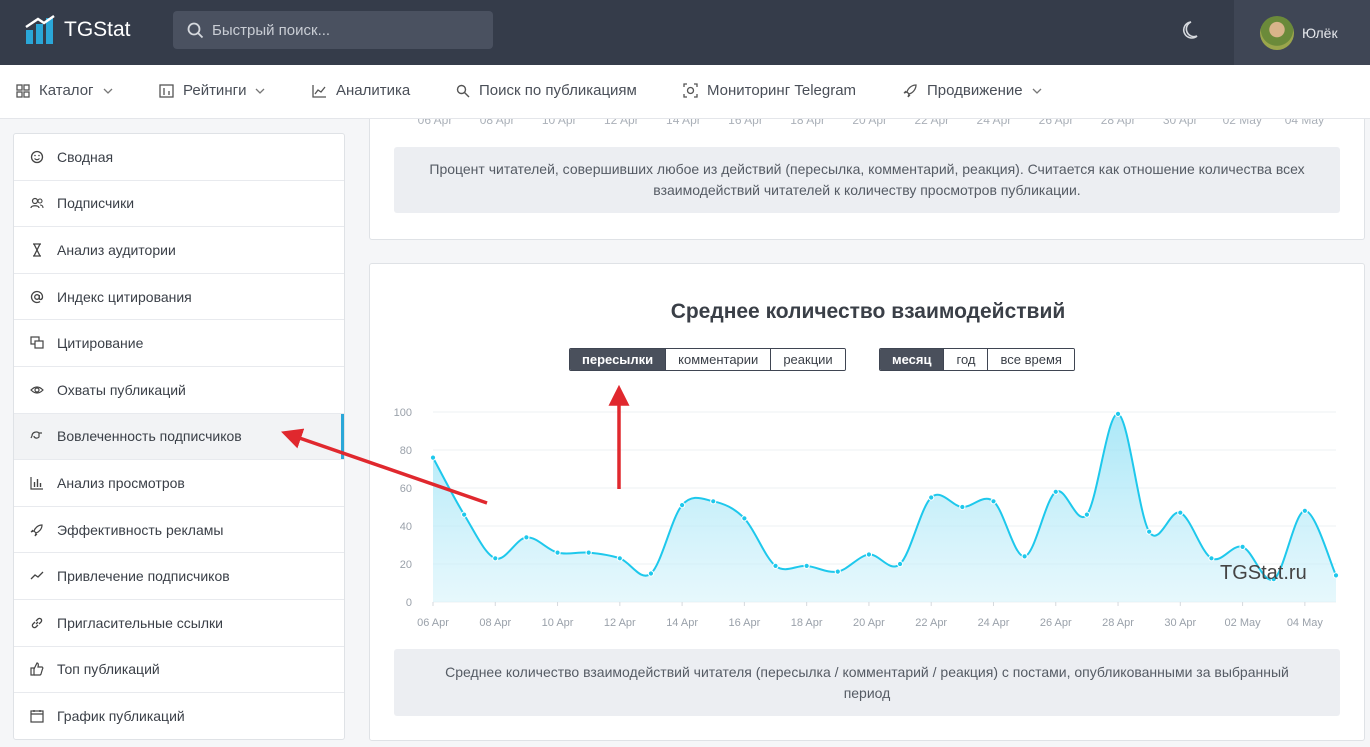 Image resolution: width=1370 pixels, height=747 pixels. What do you see at coordinates (869, 623) in the screenshot?
I see `x-tick-label: 20 Apr` at bounding box center [869, 623].